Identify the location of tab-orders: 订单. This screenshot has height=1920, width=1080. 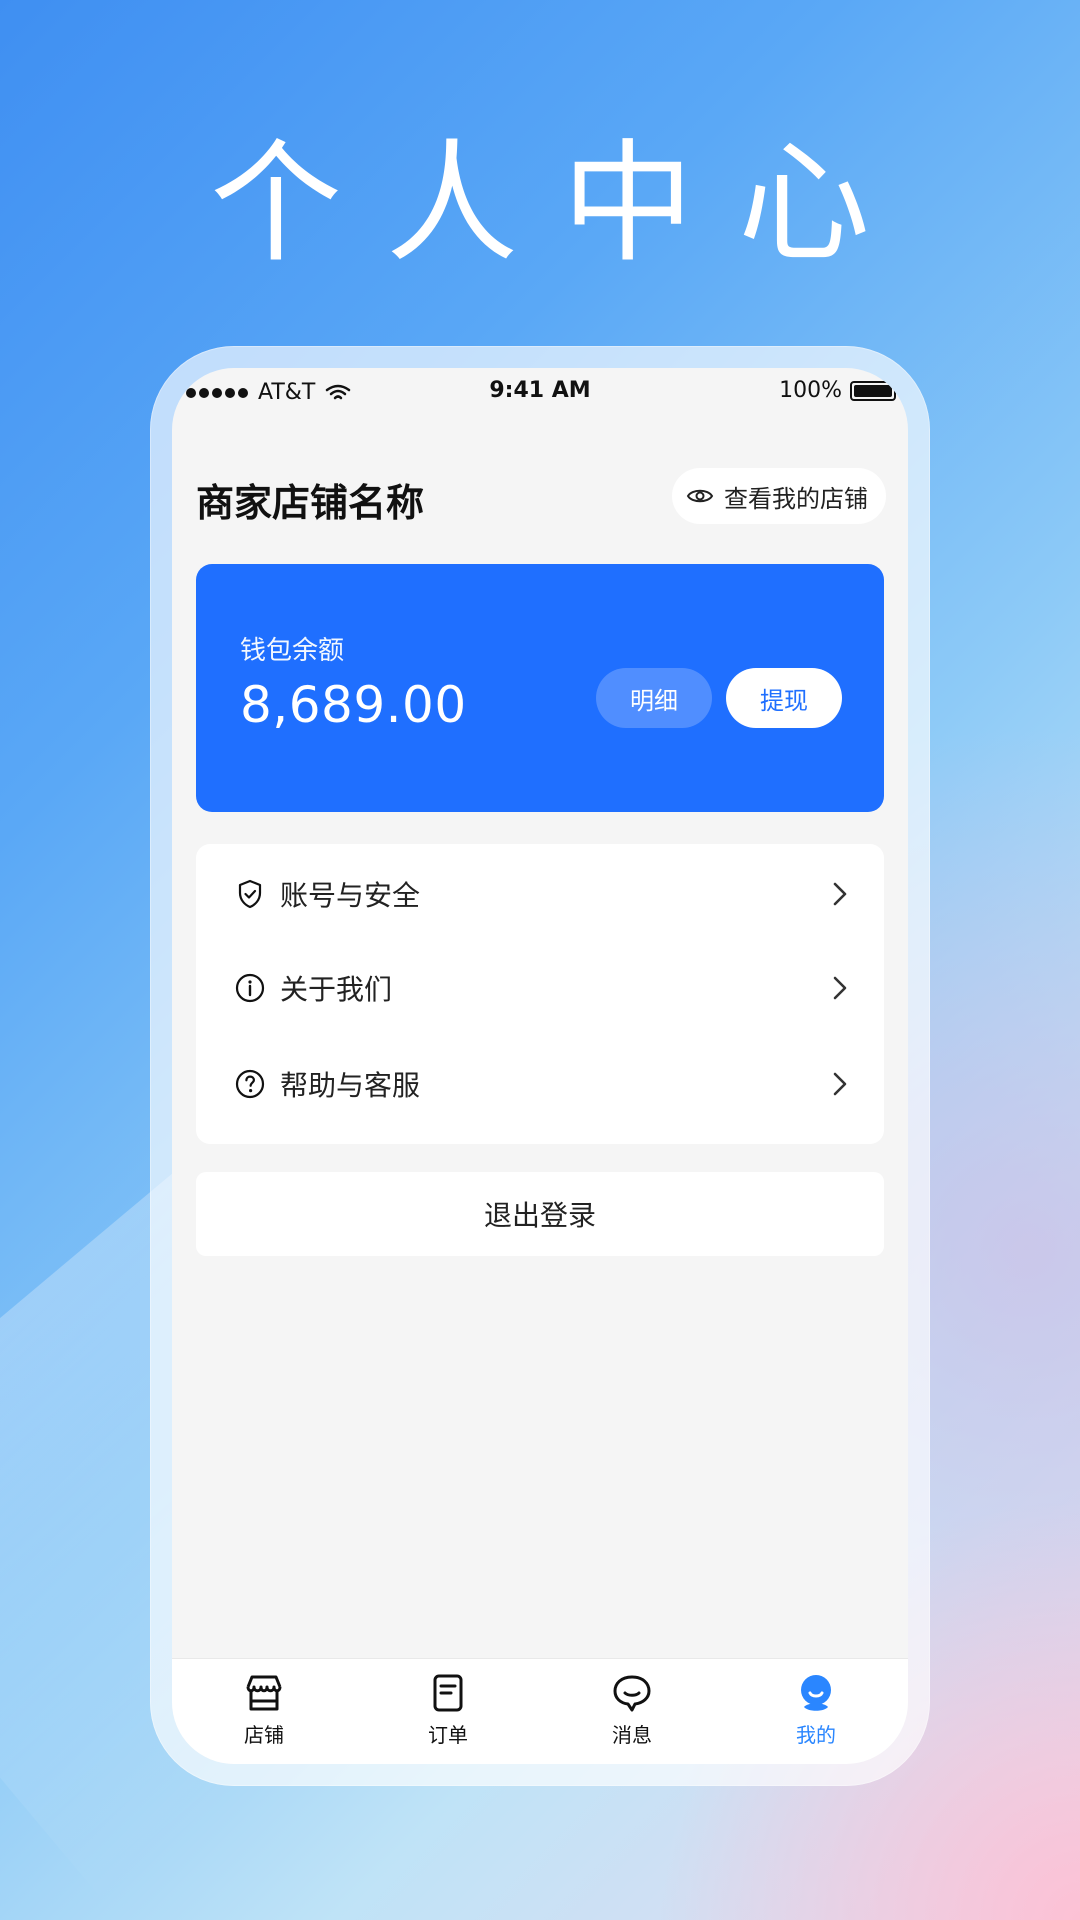
(448, 1711).